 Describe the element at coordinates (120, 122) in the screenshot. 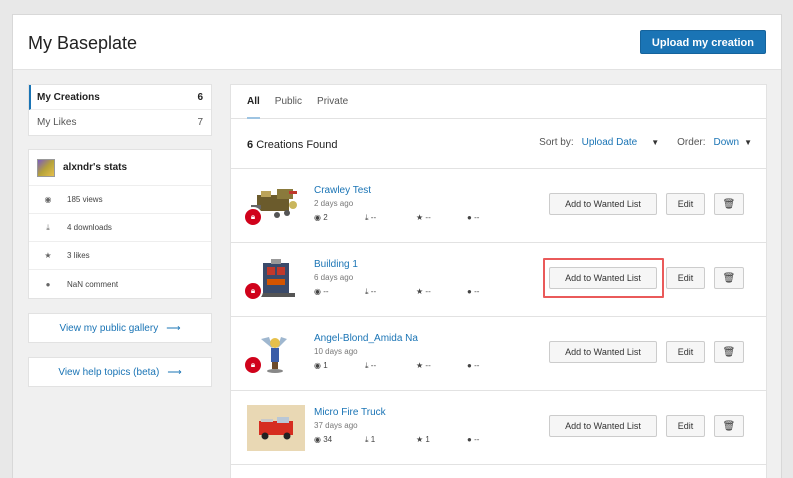

I see `sidebar-item-my-likes: My Likes 7` at that location.